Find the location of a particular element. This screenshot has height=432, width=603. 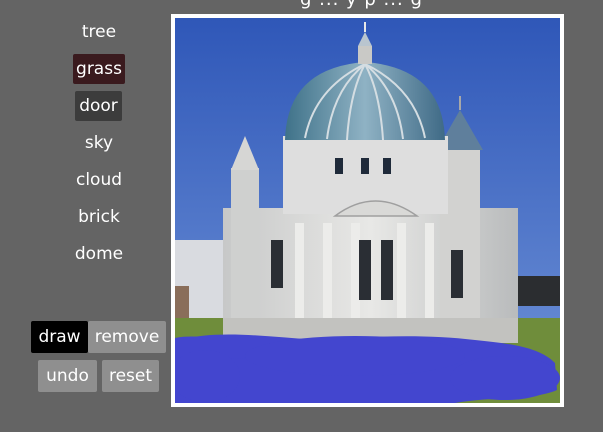

reset-button: reset is located at coordinates (130, 376).